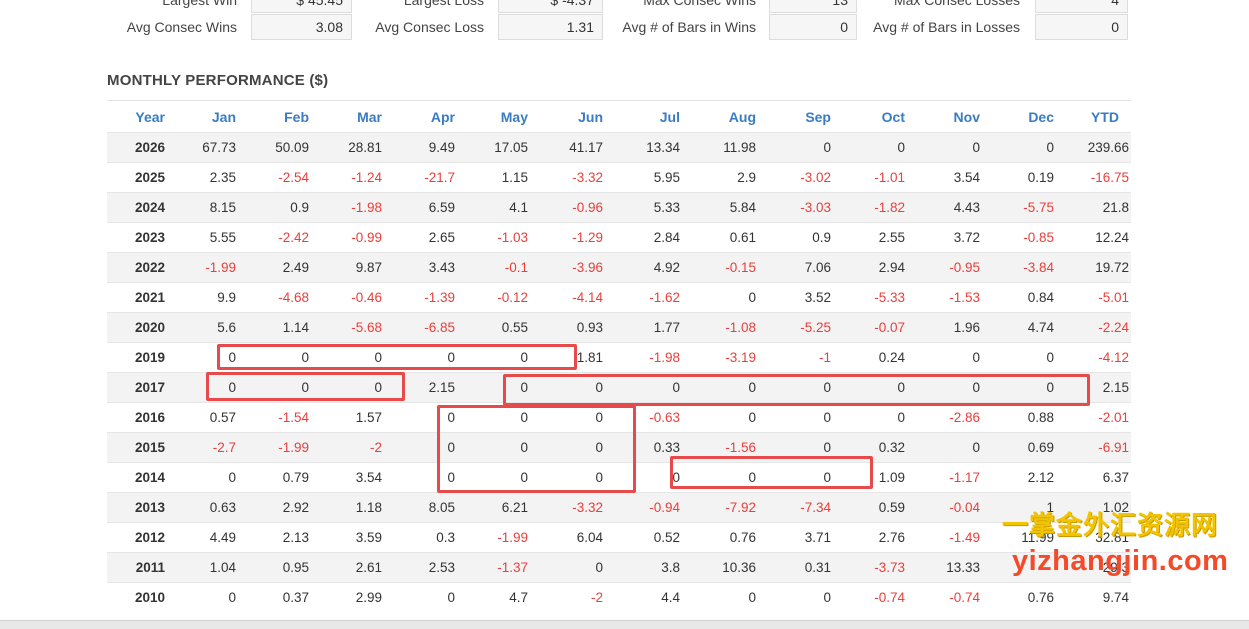  Describe the element at coordinates (211, 297) in the screenshot. I see `month-value-cell: 9.9` at that location.